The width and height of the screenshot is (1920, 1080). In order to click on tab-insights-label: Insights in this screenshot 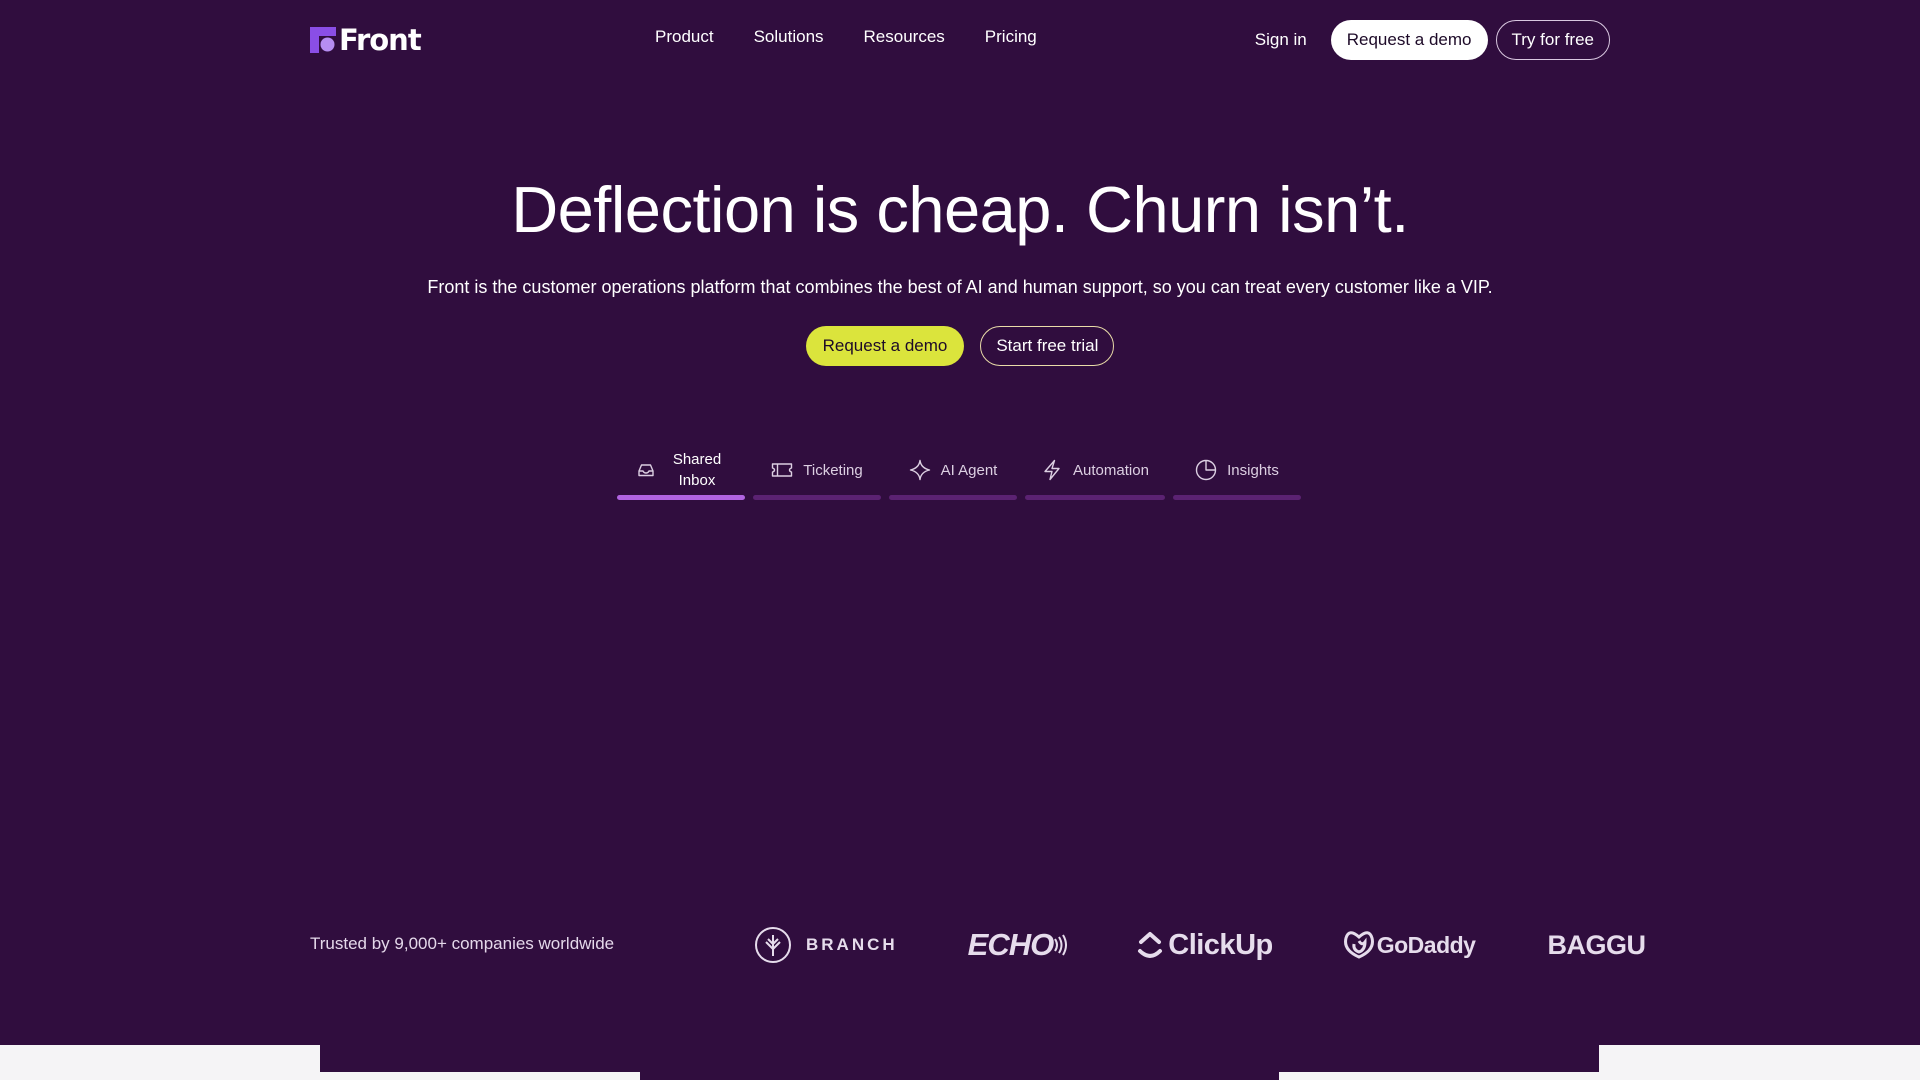, I will do `click(1253, 470)`.